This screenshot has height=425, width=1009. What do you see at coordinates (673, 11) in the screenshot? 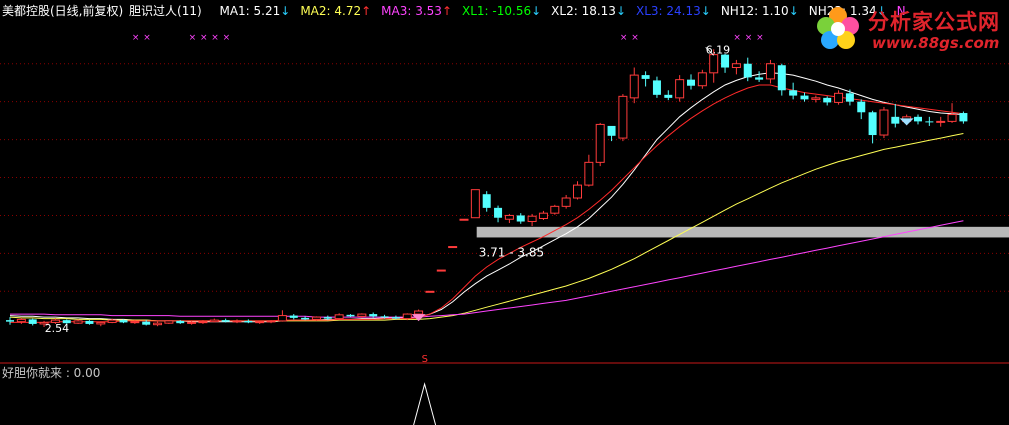
I see `indicator-5: XL3: 24.13↓` at bounding box center [673, 11].